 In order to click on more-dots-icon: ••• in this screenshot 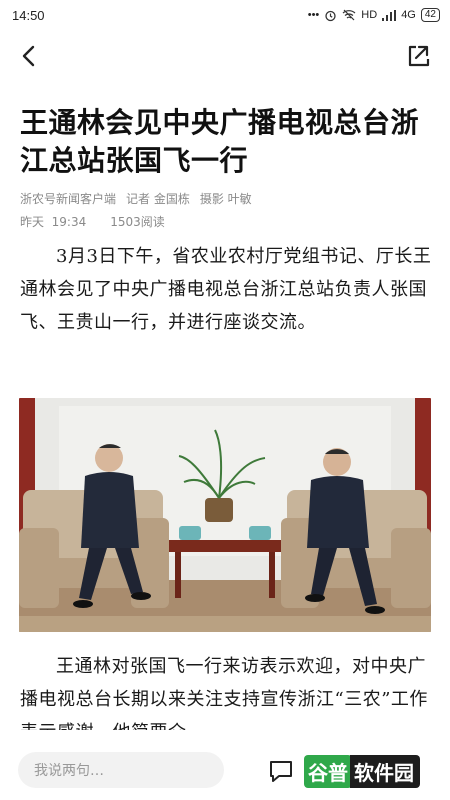, I will do `click(313, 15)`.